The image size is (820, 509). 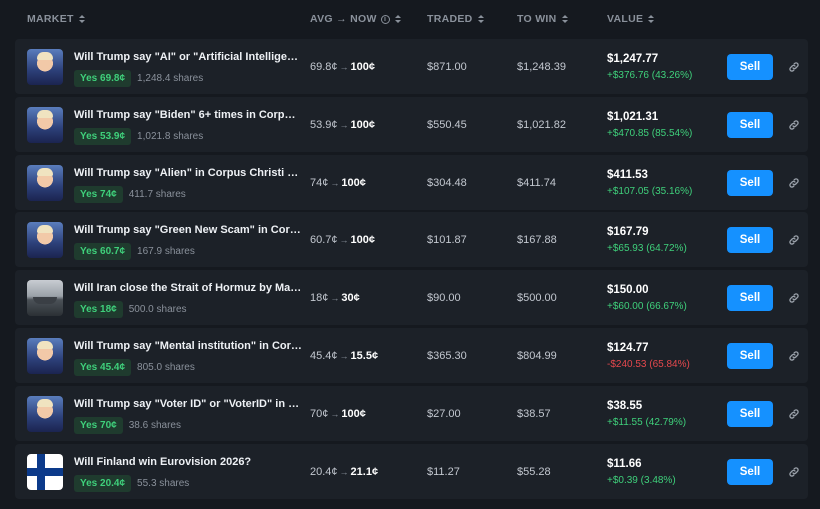 I want to click on avg-now-price: 60.7¢ → 100¢, so click(x=342, y=240).